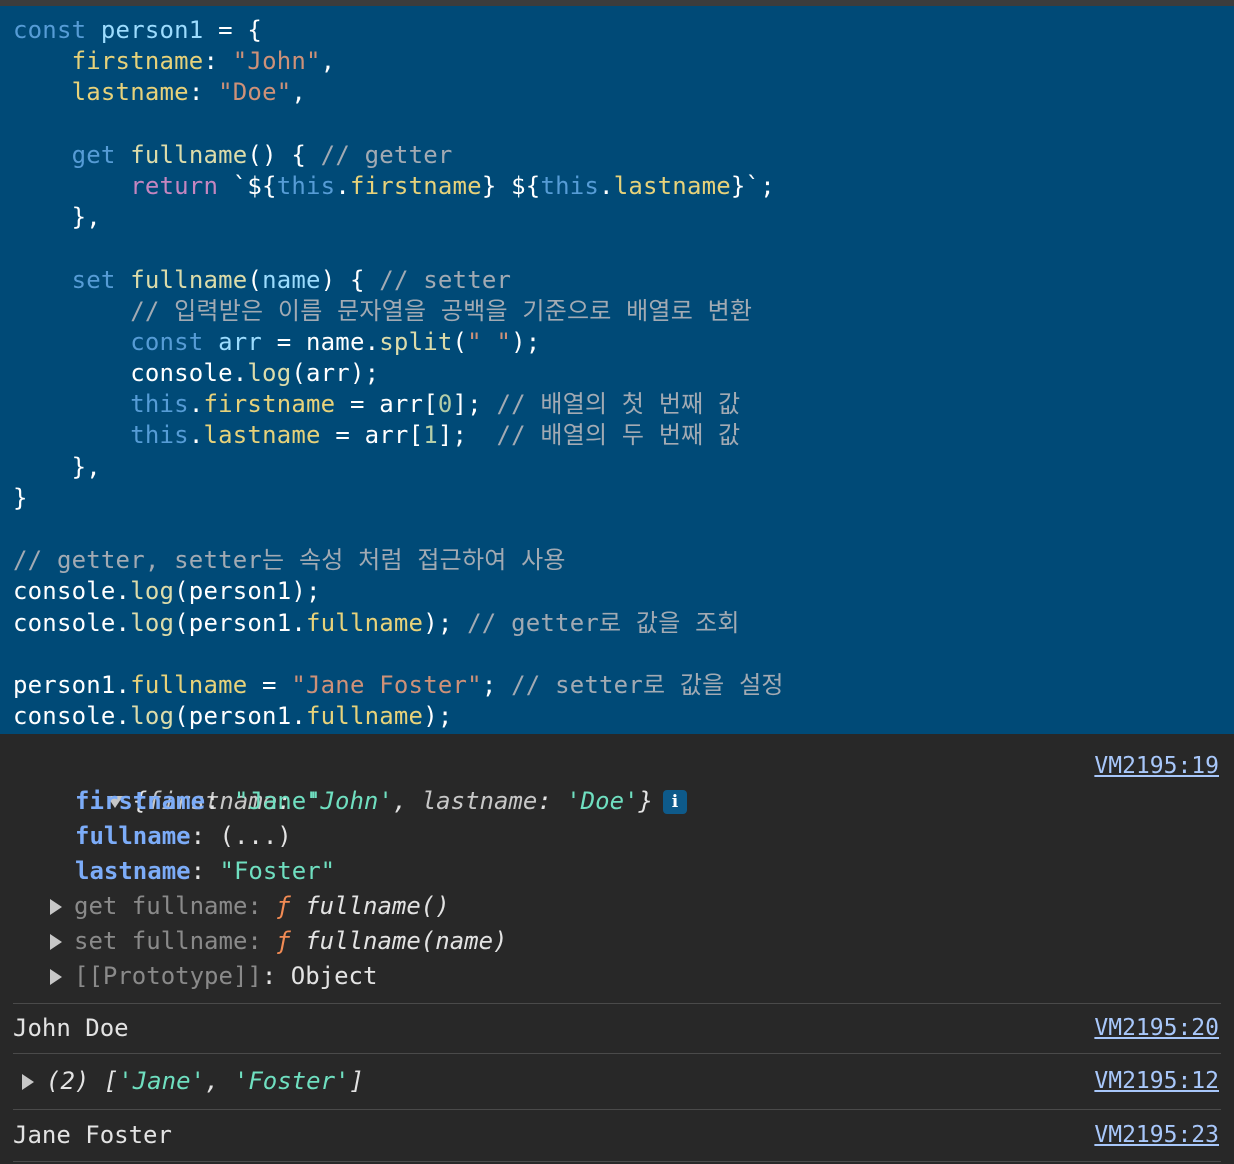 Image resolution: width=1234 pixels, height=1164 pixels. What do you see at coordinates (386, 154) in the screenshot?
I see `code-token: // getter` at bounding box center [386, 154].